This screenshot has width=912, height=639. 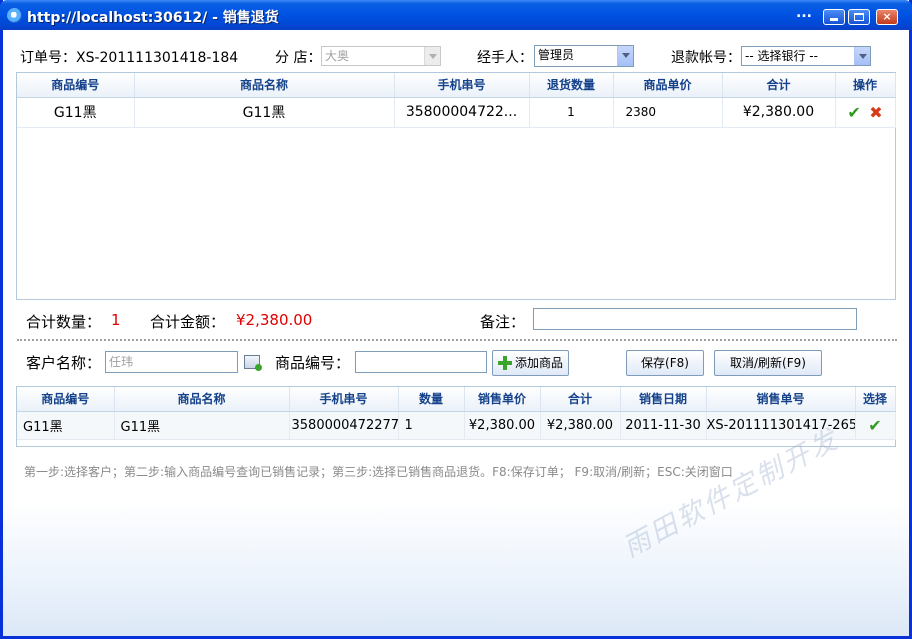 I want to click on cell-sale-date: 2011-11-30, so click(x=663, y=425).